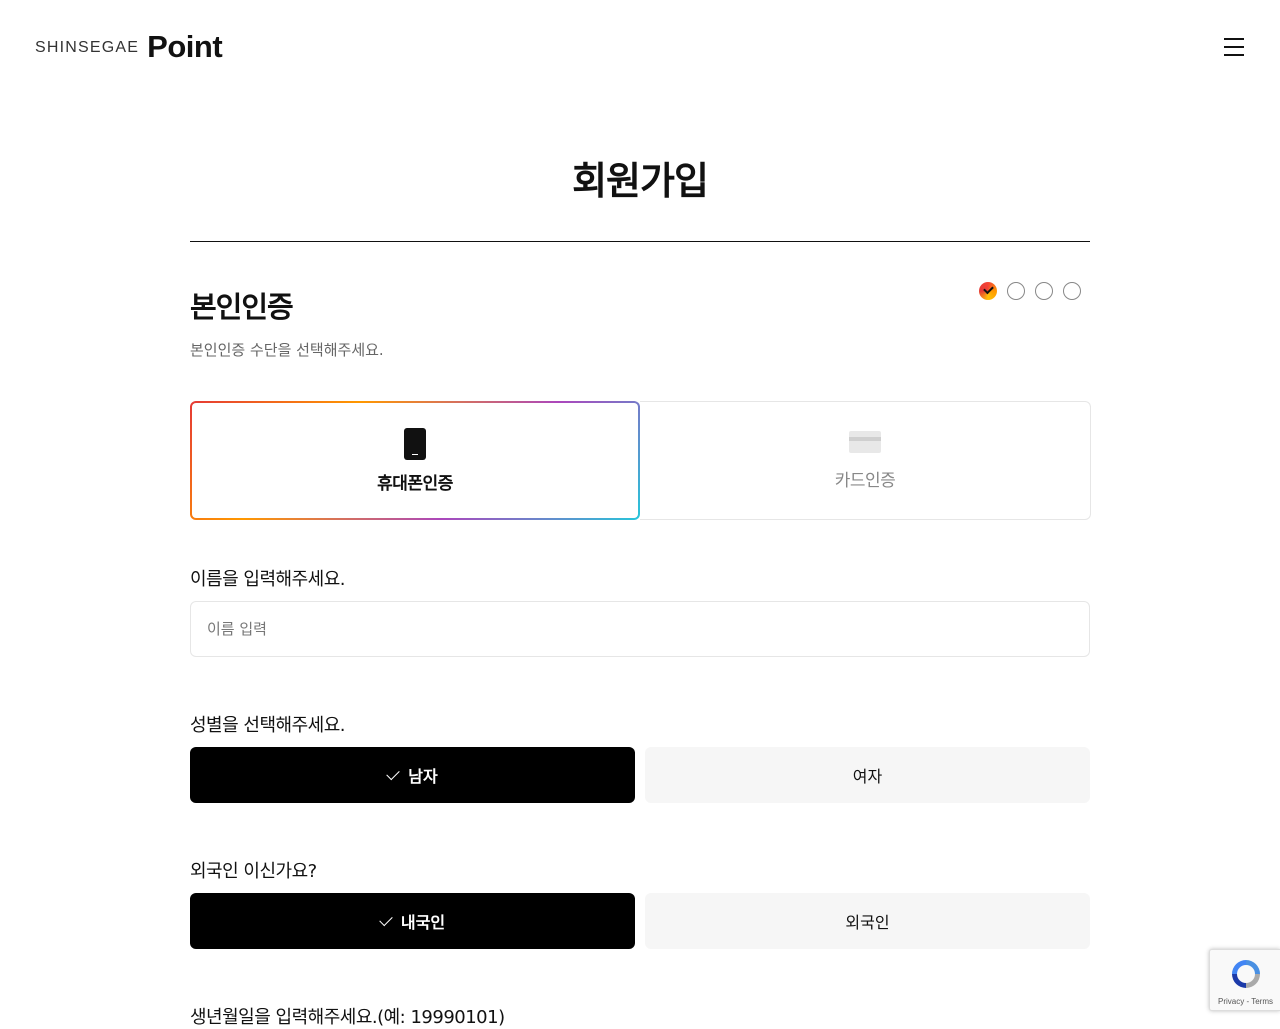 The image size is (1280, 1029). I want to click on nationality-foreign-button: 외국인, so click(867, 921).